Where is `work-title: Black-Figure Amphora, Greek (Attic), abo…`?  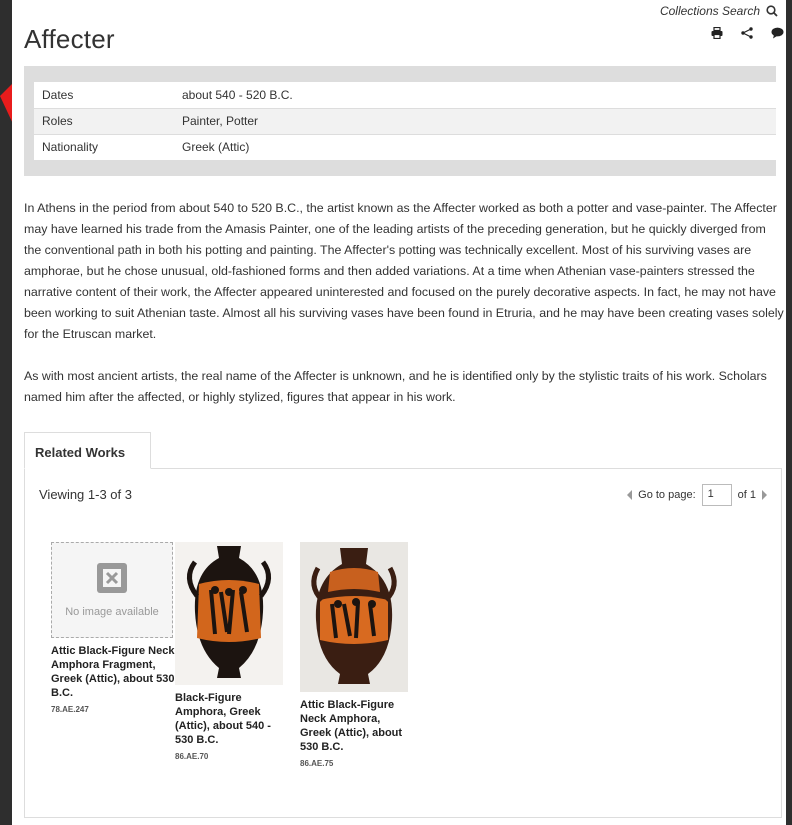 work-title: Black-Figure Amphora, Greek (Attic), abo… is located at coordinates (229, 719).